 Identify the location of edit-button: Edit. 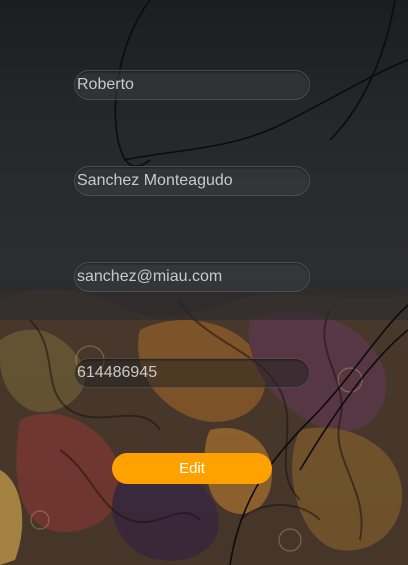
(192, 468).